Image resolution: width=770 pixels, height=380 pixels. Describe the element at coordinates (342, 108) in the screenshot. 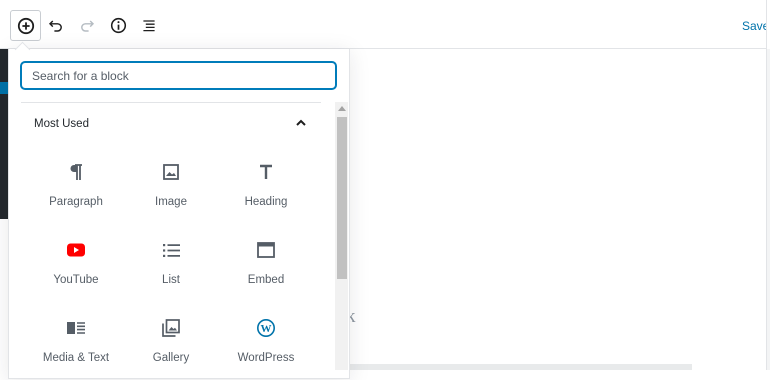

I see `scroll-up-arrow-icon` at that location.